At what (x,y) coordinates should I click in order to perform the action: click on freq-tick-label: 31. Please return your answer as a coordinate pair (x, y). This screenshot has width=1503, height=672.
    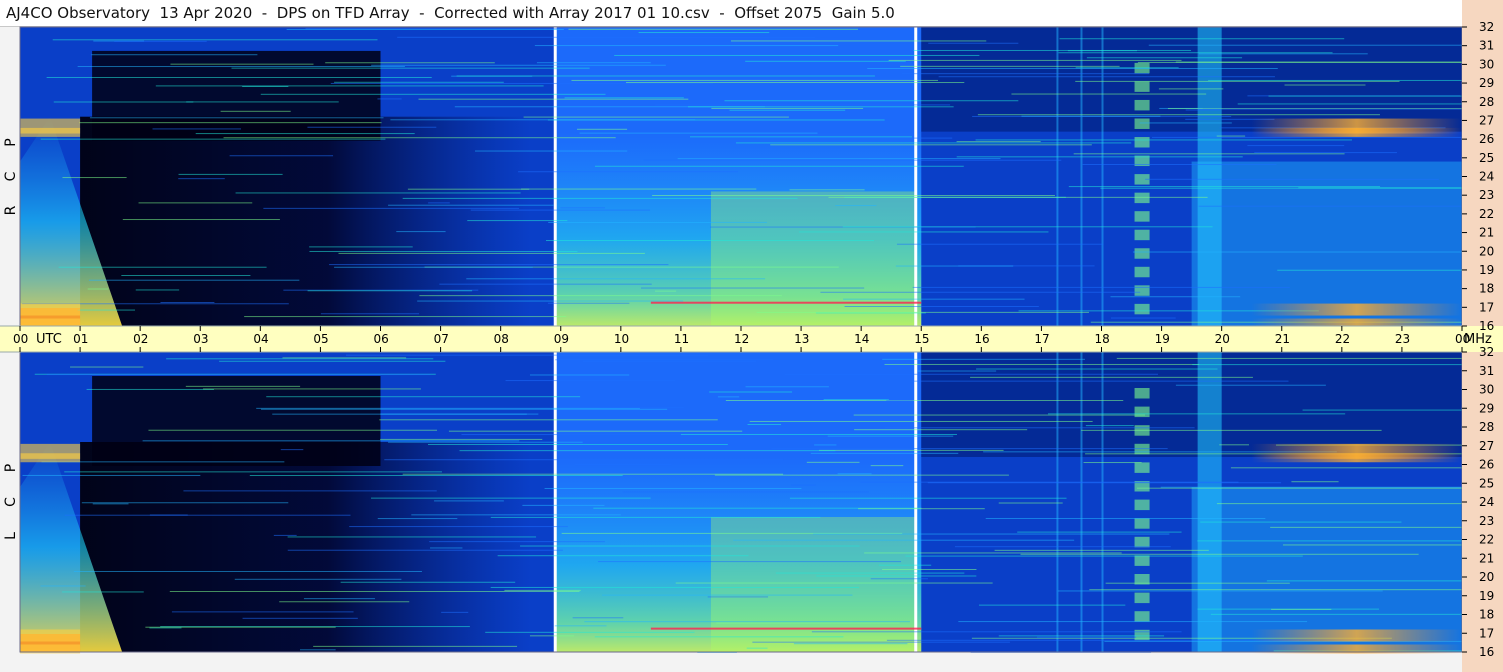
    Looking at the image, I should click on (1486, 371).